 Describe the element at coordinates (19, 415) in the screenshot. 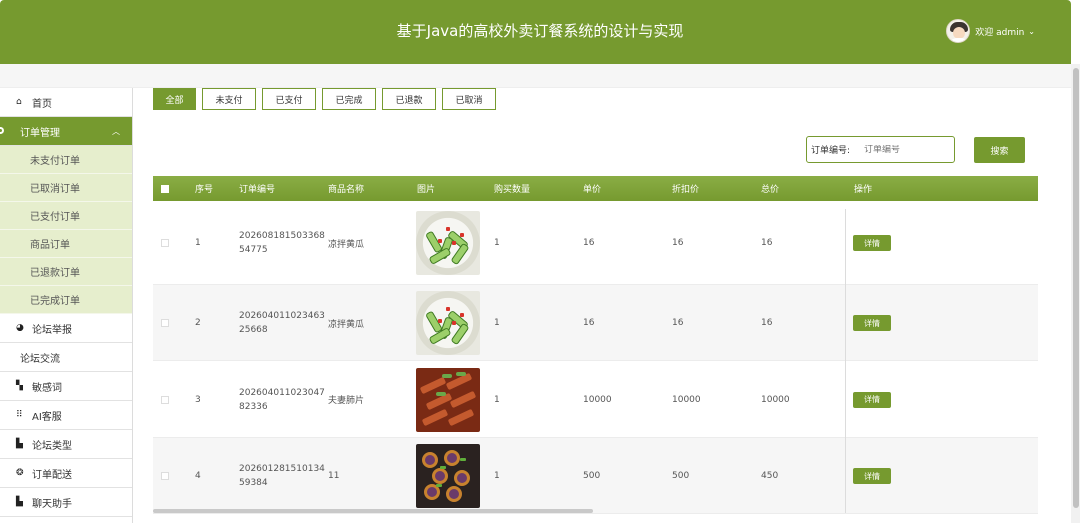

I see `dots-grid-icon: ⠿` at that location.